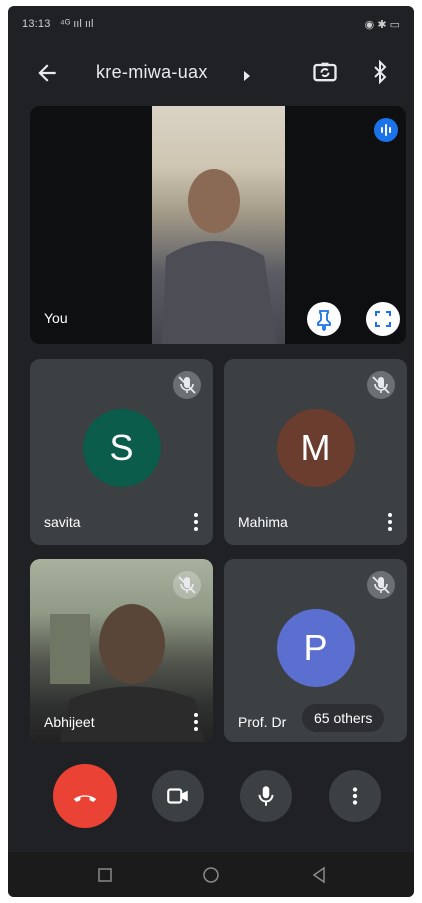 The image size is (422, 903). Describe the element at coordinates (121, 650) in the screenshot. I see `participant-tile-abhijeet: Abhijeet` at that location.